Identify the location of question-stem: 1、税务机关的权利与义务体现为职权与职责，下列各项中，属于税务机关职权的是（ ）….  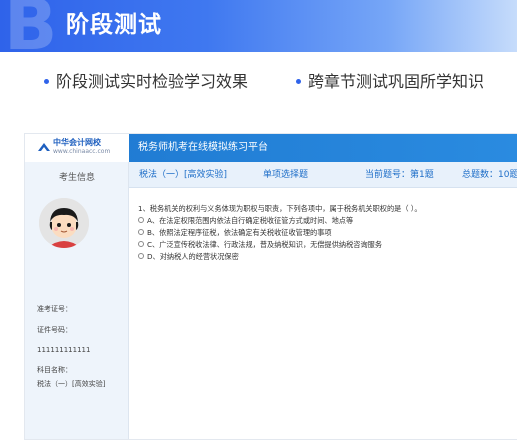
(280, 208).